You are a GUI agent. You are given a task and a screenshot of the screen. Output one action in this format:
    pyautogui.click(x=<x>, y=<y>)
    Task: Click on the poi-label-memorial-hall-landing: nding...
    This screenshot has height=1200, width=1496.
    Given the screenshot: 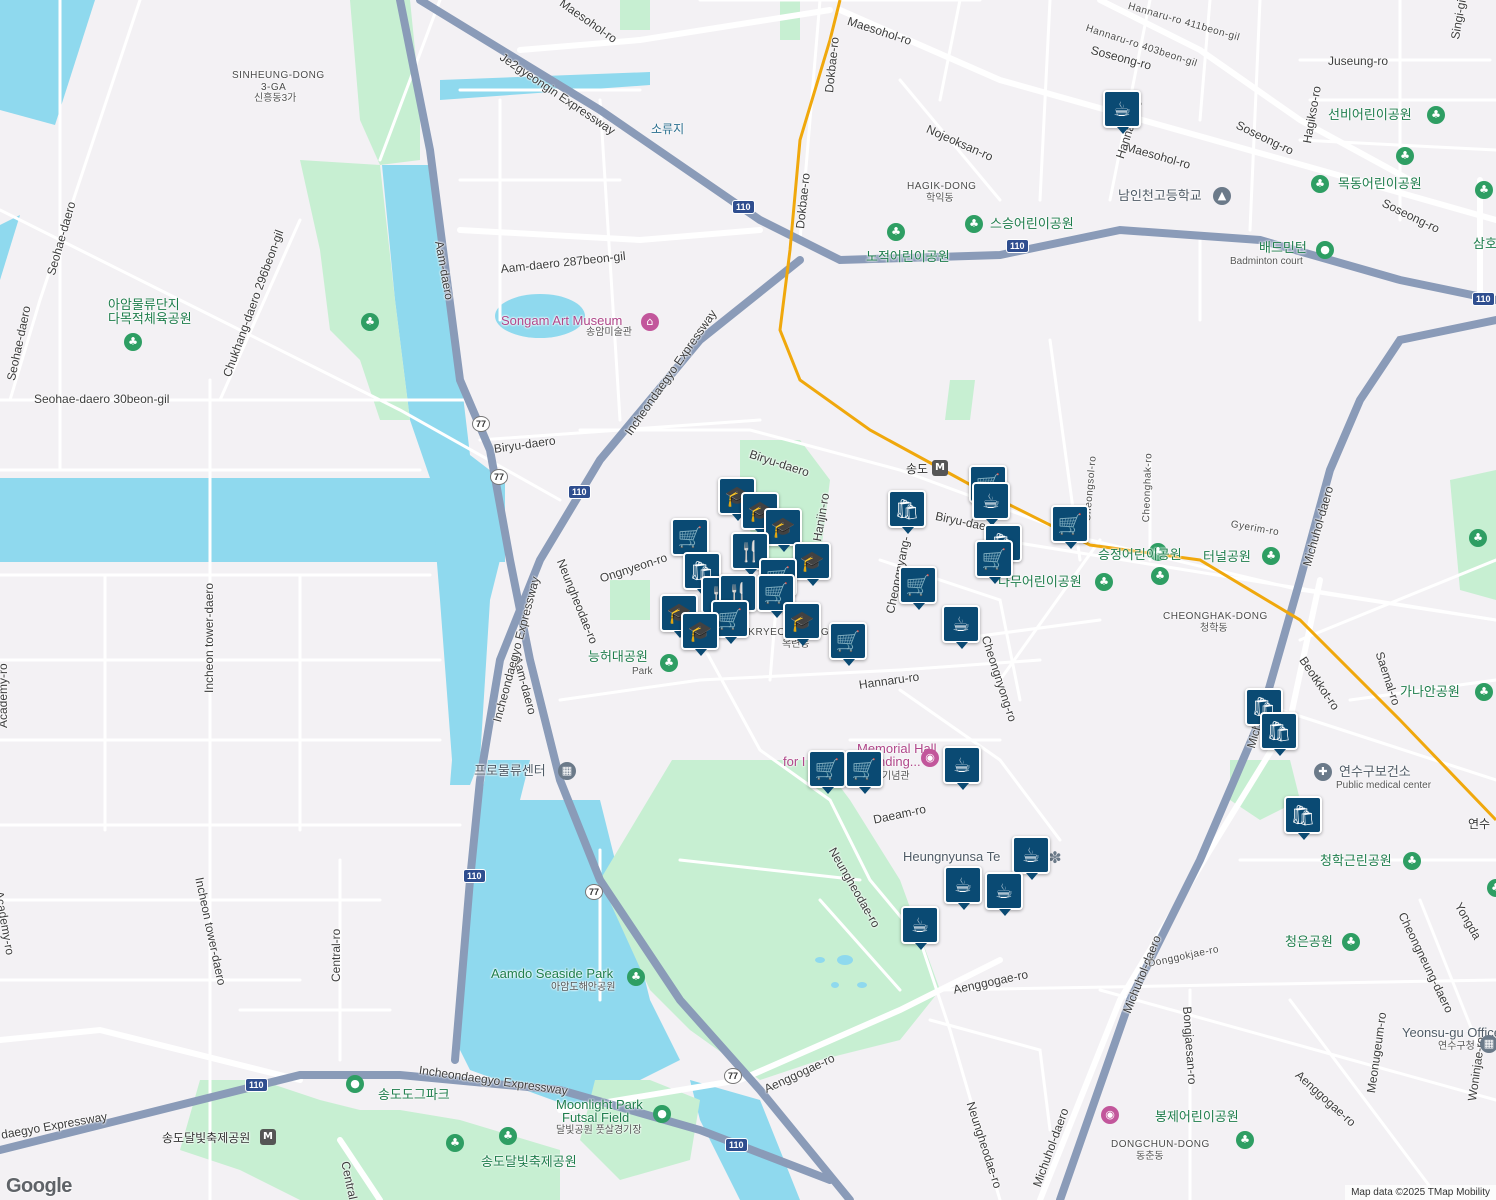 What is the action you would take?
    pyautogui.click(x=899, y=762)
    